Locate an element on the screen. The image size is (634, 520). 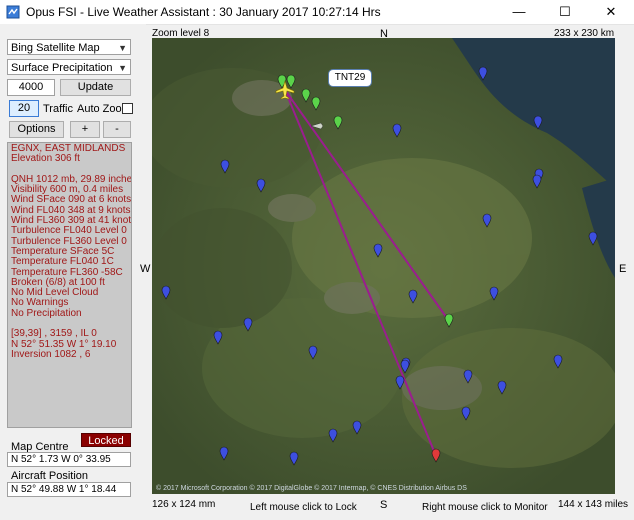
zoom-in-button: + is located at coordinates (85, 129).